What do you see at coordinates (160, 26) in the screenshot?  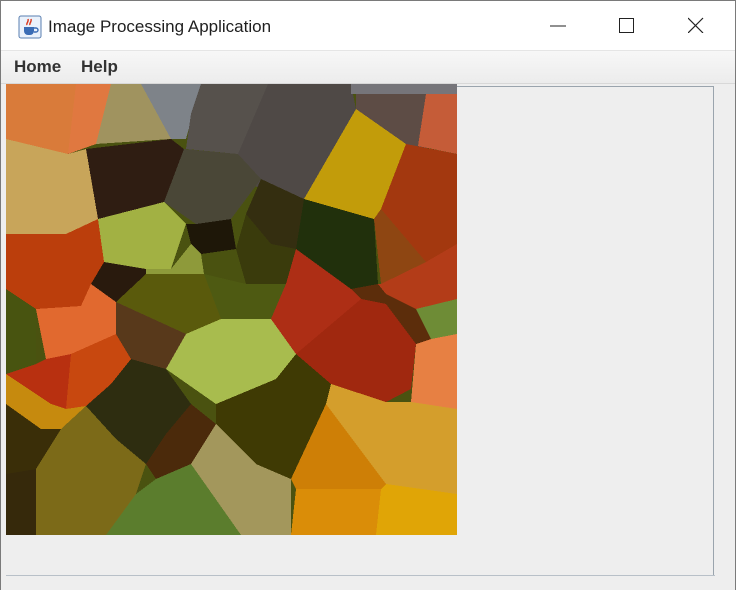 I see `window-title: Image Processing Application` at bounding box center [160, 26].